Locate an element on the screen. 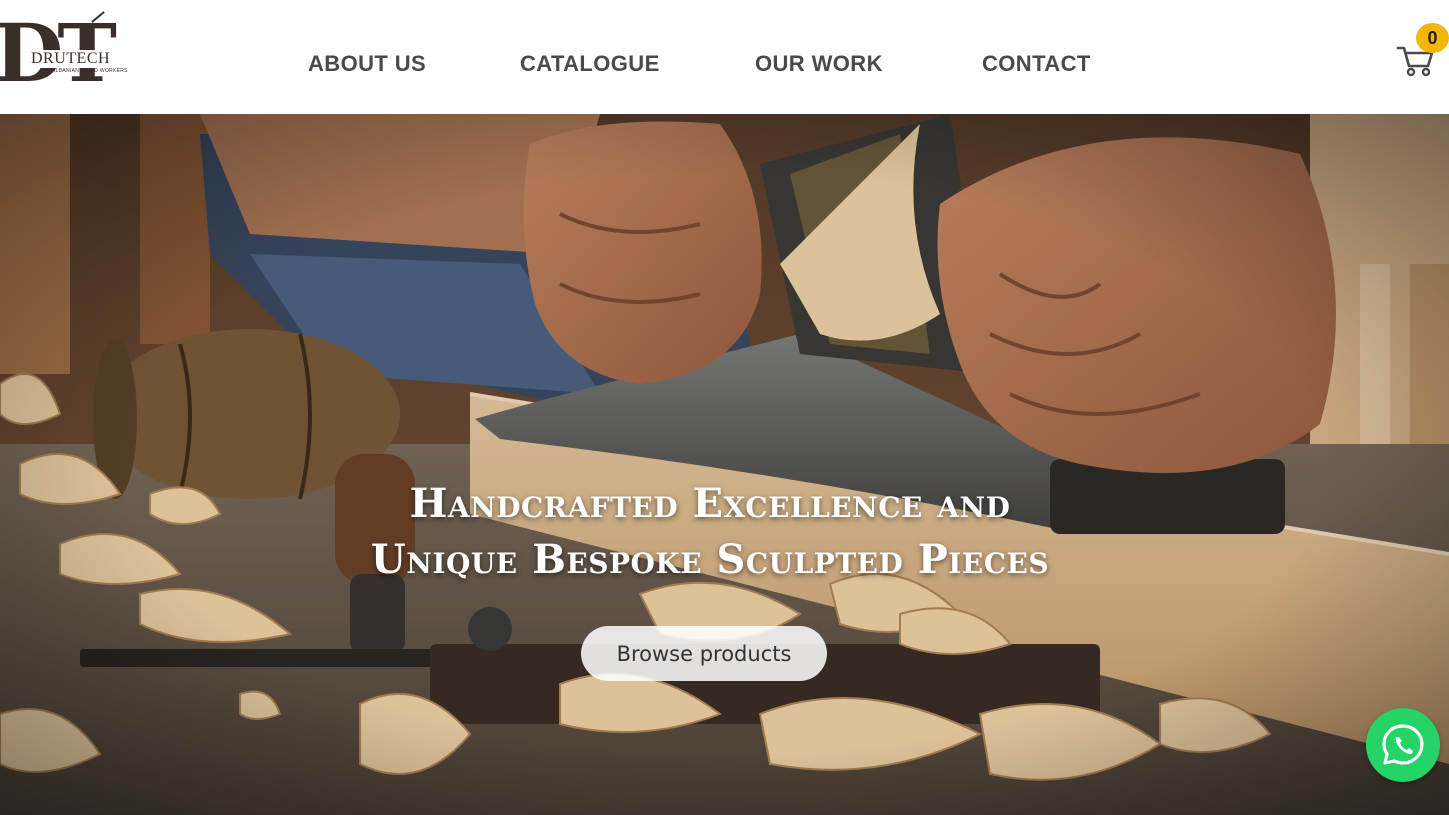  hero-title-line-2: Unique Bespoke Sculpted Pieces is located at coordinates (710, 559).